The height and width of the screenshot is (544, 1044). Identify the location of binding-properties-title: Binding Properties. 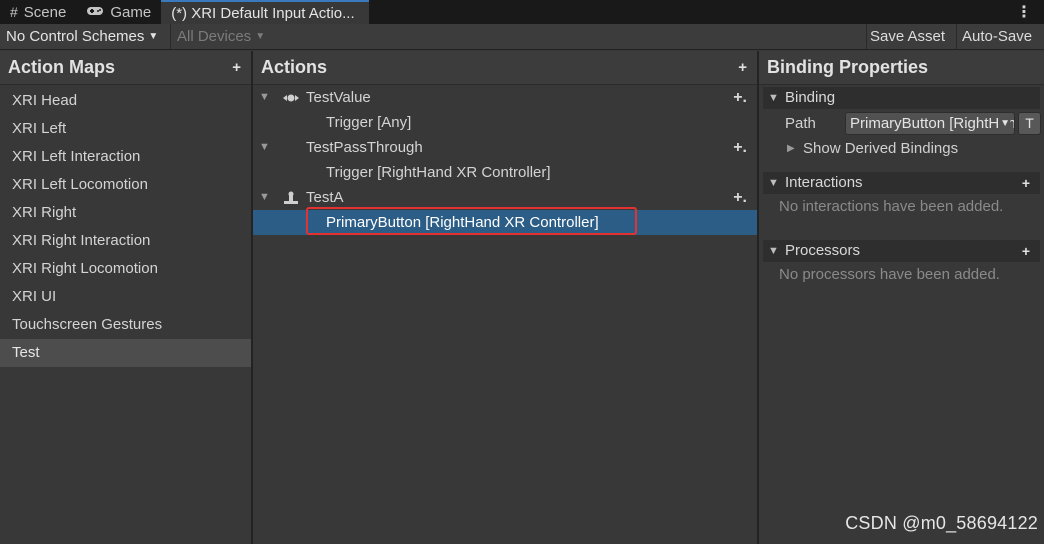
(848, 67).